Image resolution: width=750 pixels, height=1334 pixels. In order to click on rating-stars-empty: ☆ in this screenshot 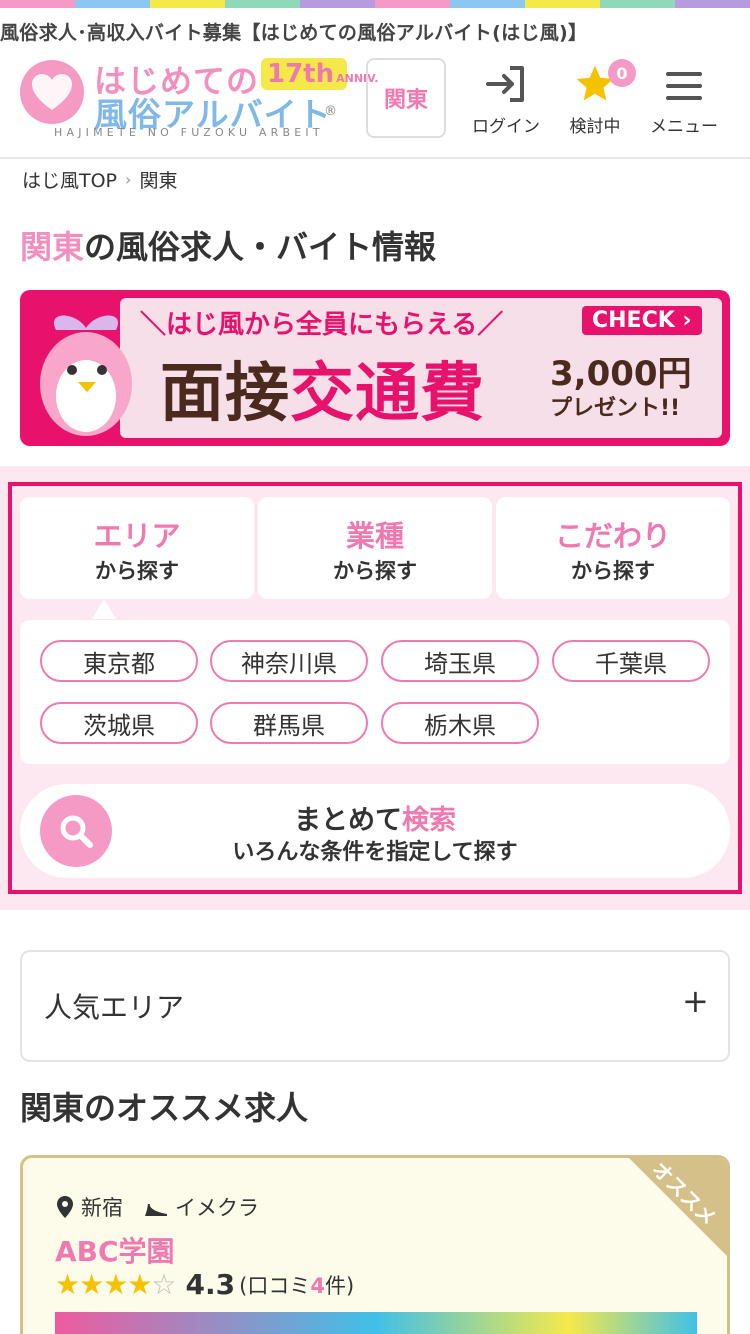, I will do `click(163, 1284)`.